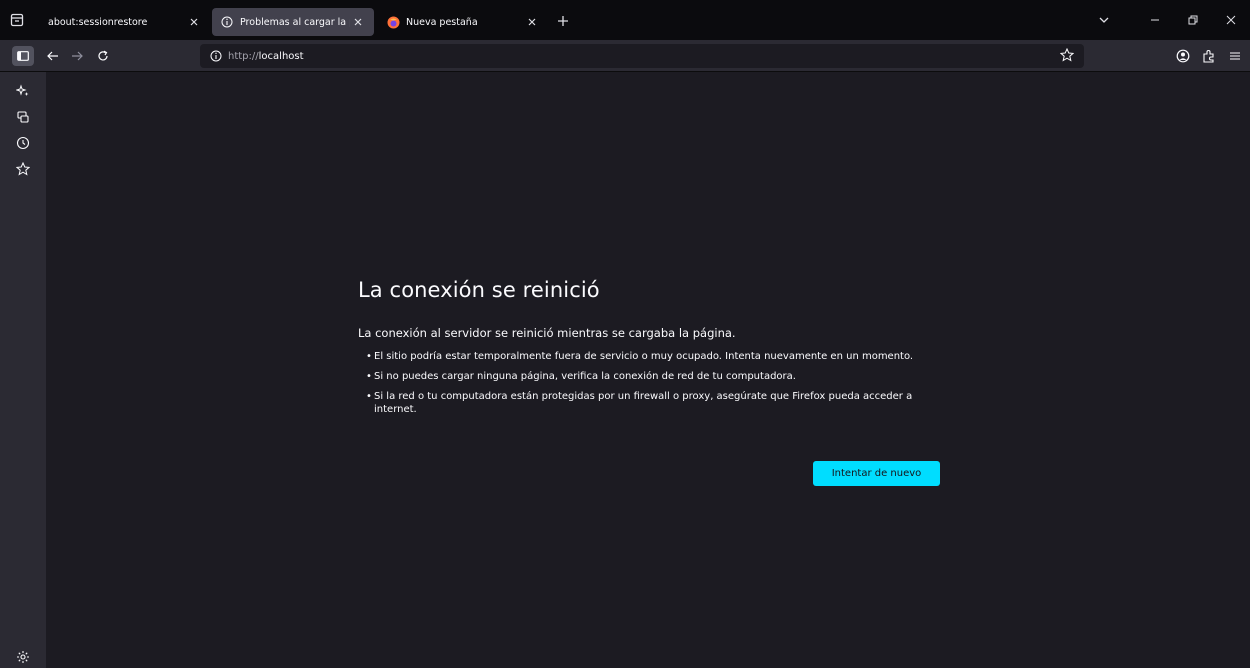 This screenshot has width=1250, height=668. I want to click on forward-button, so click(77, 56).